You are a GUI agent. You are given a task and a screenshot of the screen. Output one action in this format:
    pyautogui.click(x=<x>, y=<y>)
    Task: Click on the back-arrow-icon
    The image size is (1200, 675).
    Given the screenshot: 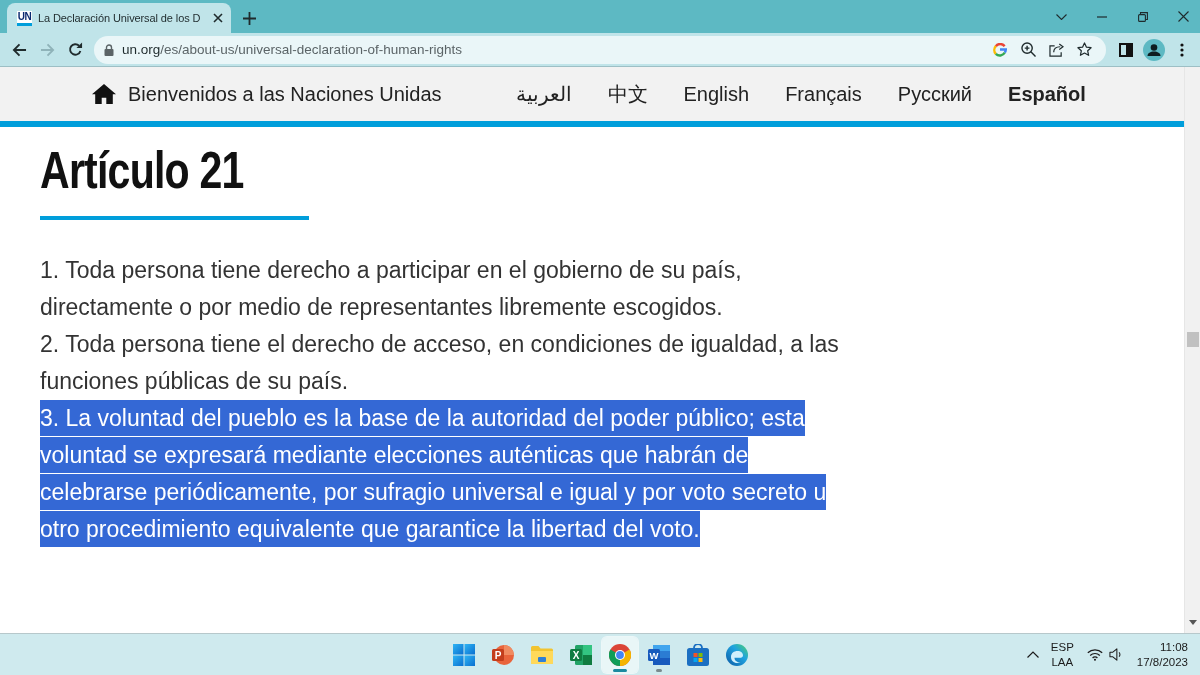 What is the action you would take?
    pyautogui.click(x=19, y=49)
    